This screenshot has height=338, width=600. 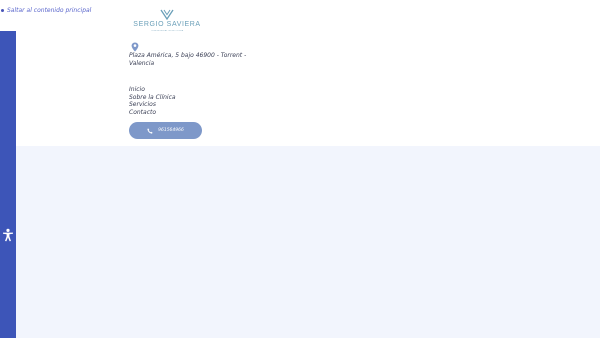 What do you see at coordinates (167, 24) in the screenshot?
I see `brand-name: SERGIO SAVIERA` at bounding box center [167, 24].